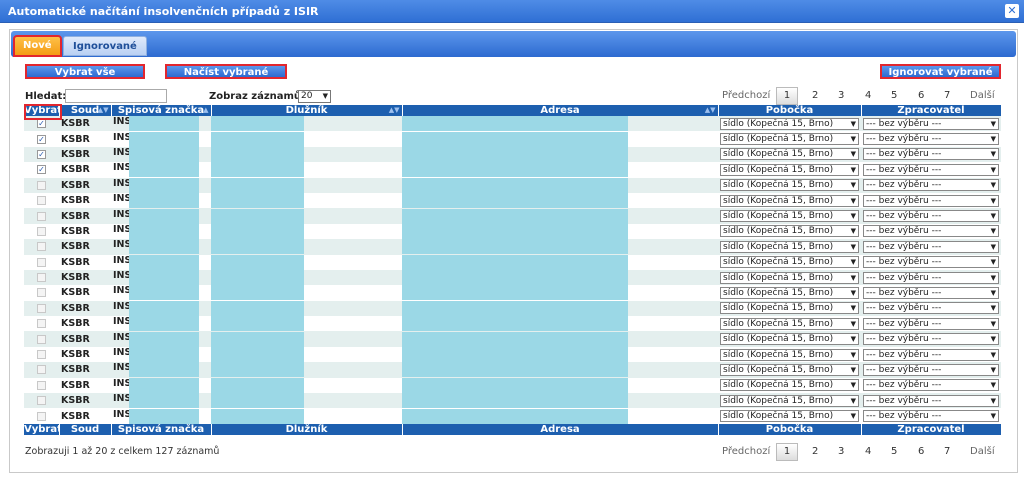 The width and height of the screenshot is (1024, 479). What do you see at coordinates (904, 123) in the screenshot?
I see `processor-value: --- bez výběru ---` at bounding box center [904, 123].